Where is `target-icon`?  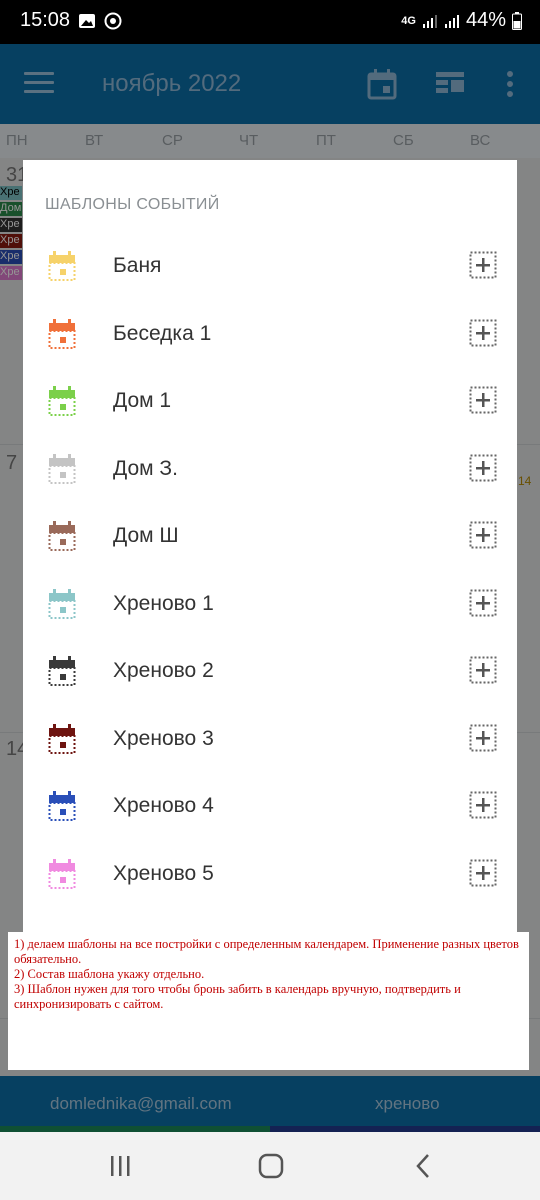 target-icon is located at coordinates (113, 21).